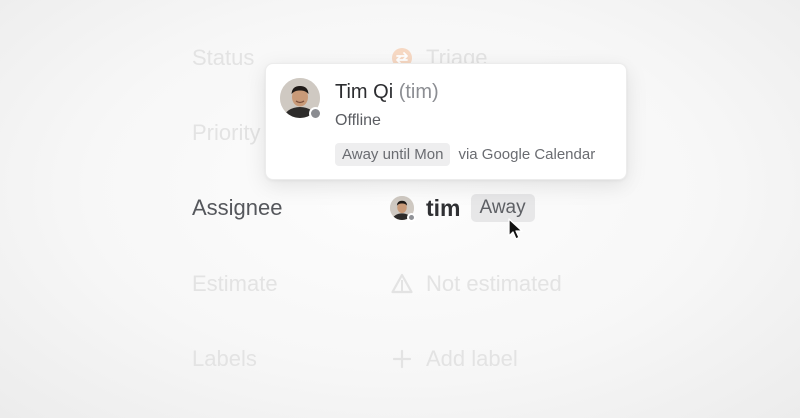  Describe the element at coordinates (515, 229) in the screenshot. I see `mouse-pointer-icon` at that location.